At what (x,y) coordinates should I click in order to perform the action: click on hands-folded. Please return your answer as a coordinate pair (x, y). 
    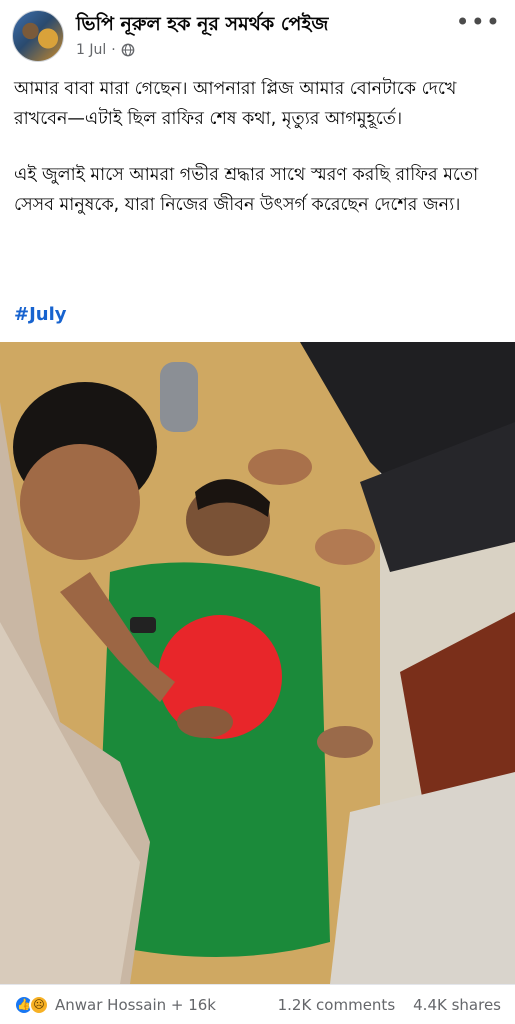
    Looking at the image, I should click on (205, 722).